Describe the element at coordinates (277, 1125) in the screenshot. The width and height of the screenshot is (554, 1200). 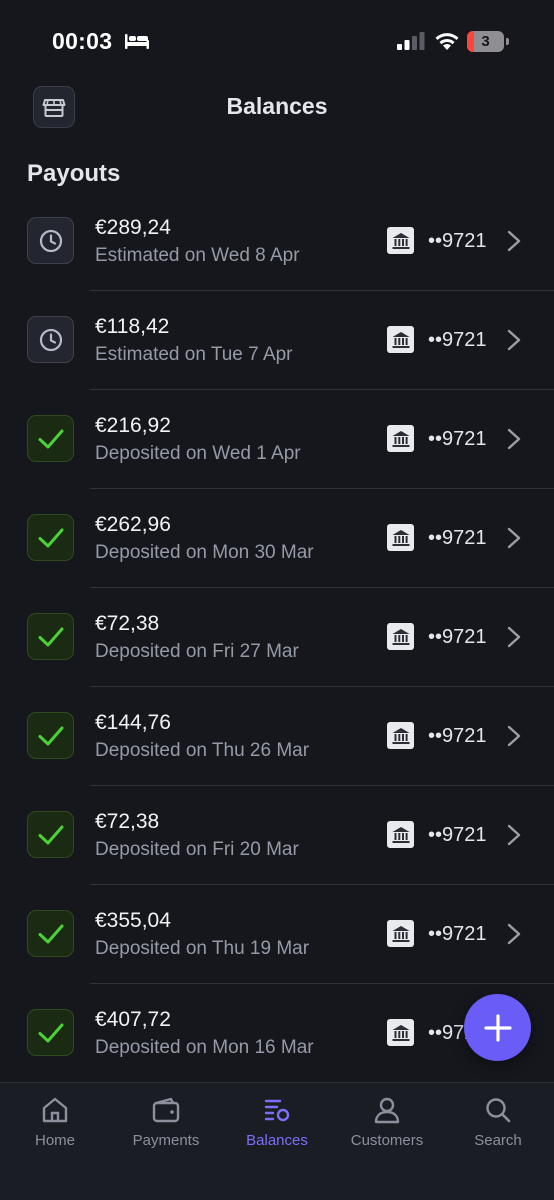
I see `tab-balances: Balances` at that location.